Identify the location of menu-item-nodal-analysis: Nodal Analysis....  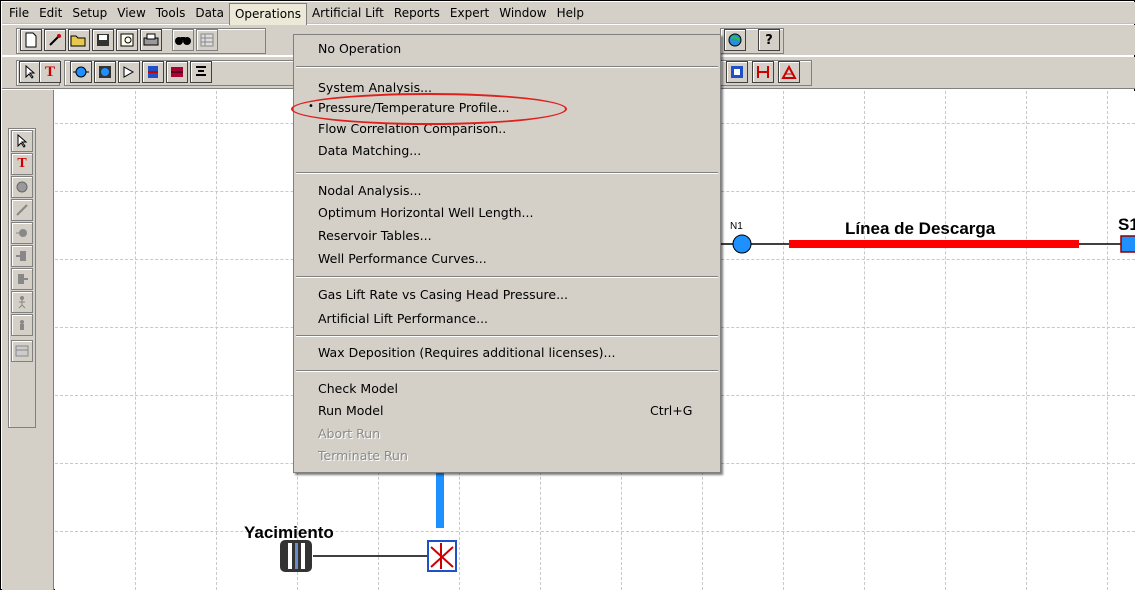
(369, 190).